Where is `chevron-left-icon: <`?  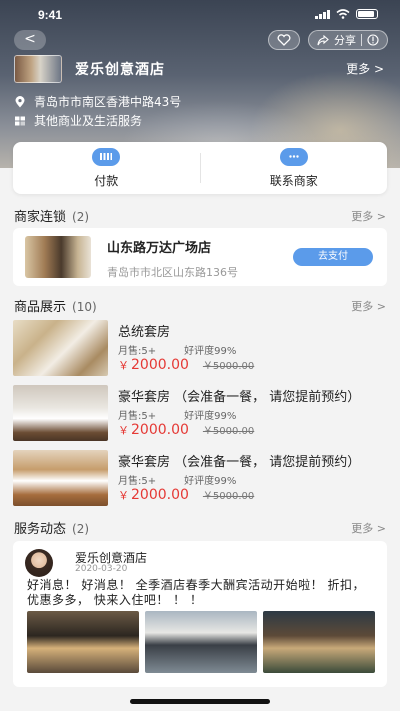 chevron-left-icon: < is located at coordinates (30, 39).